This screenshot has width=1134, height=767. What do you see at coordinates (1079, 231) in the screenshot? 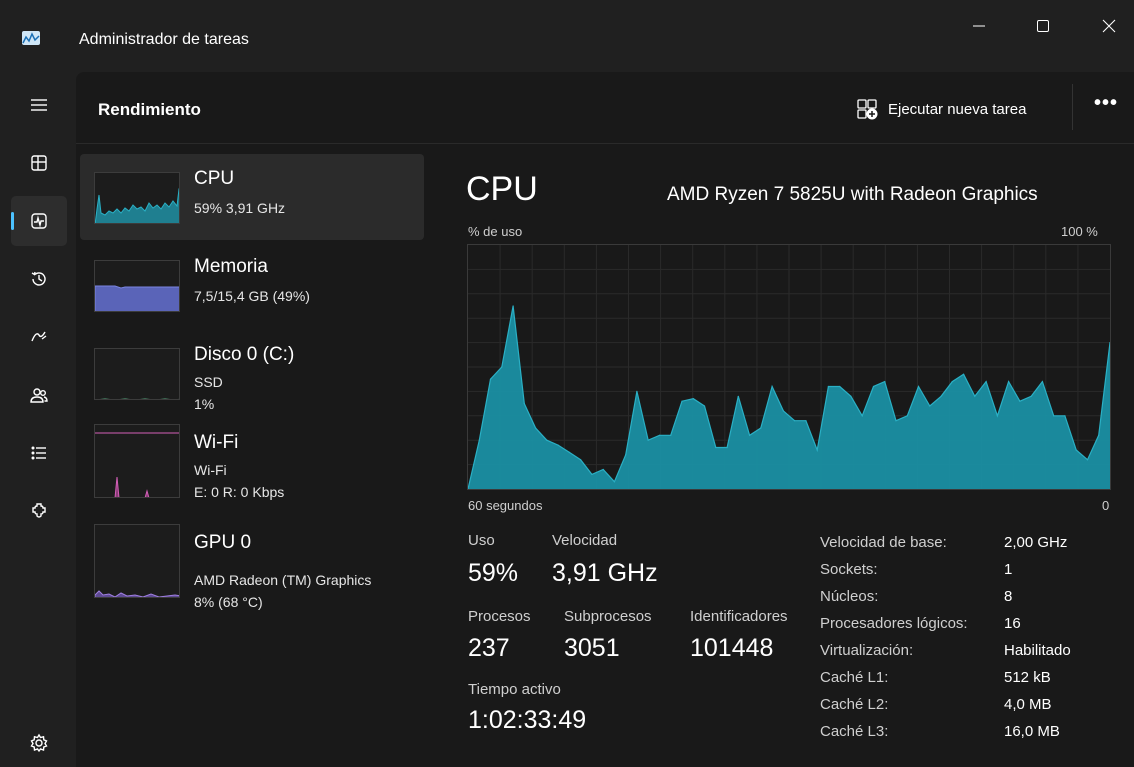
I see `max-axis-label: 100 %` at bounding box center [1079, 231].